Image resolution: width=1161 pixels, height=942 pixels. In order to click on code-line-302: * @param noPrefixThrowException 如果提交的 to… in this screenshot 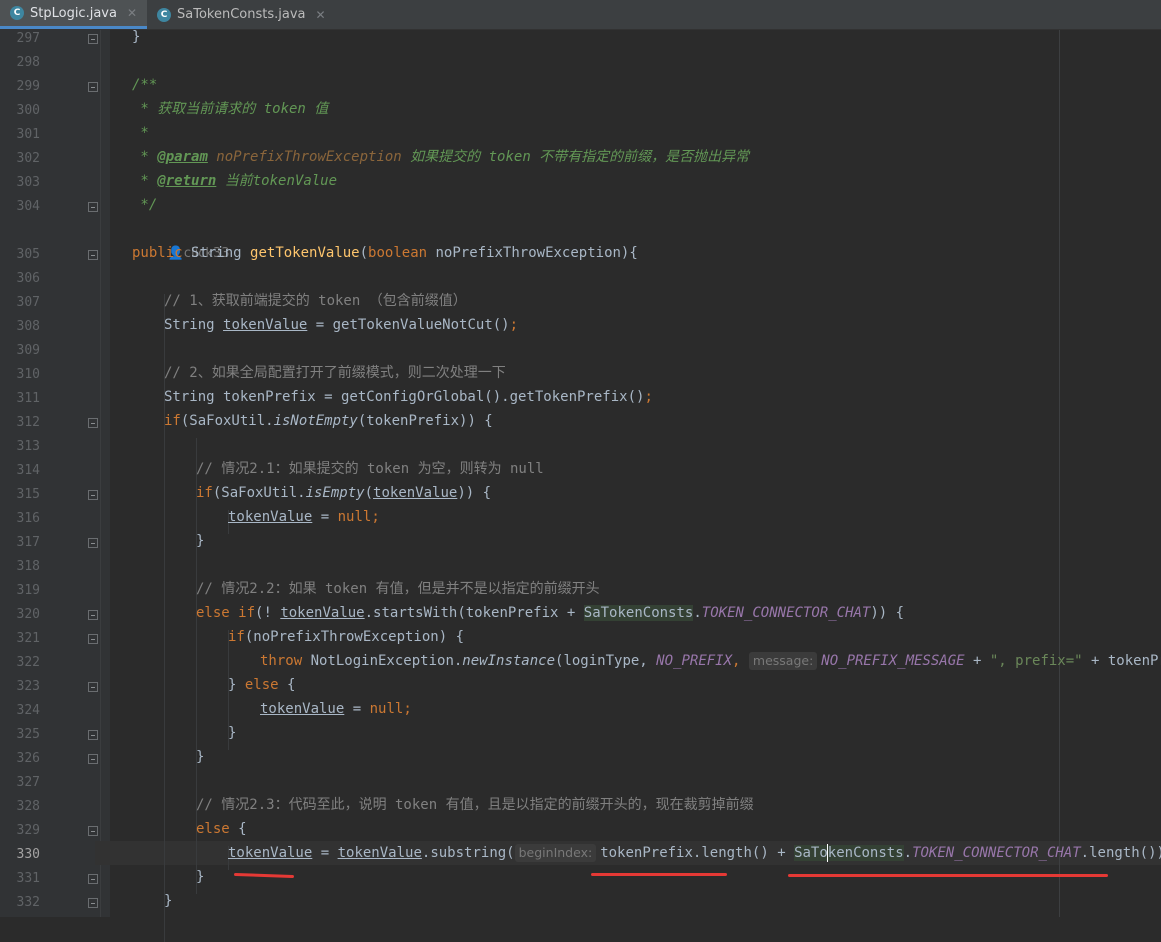, I will do `click(440, 157)`.